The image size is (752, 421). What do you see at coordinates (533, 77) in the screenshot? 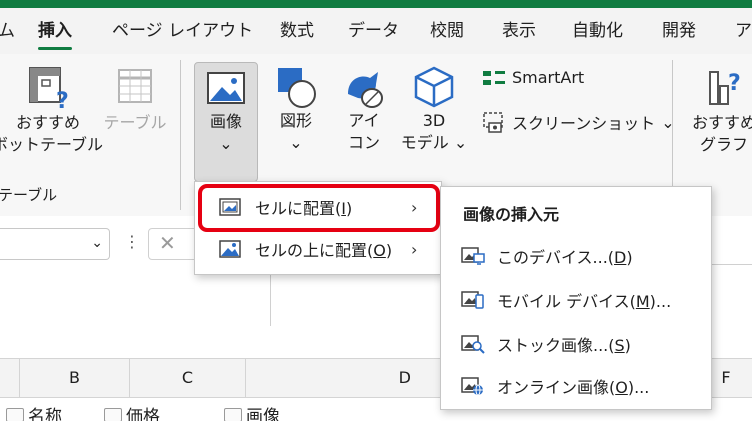
I see `smartart-button: SmartArt` at bounding box center [533, 77].